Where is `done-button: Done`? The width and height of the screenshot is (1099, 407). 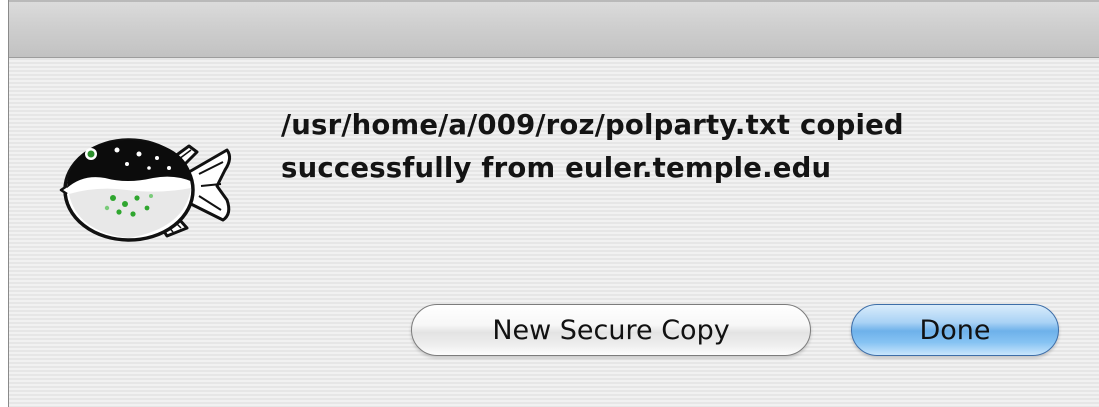
done-button: Done is located at coordinates (955, 330).